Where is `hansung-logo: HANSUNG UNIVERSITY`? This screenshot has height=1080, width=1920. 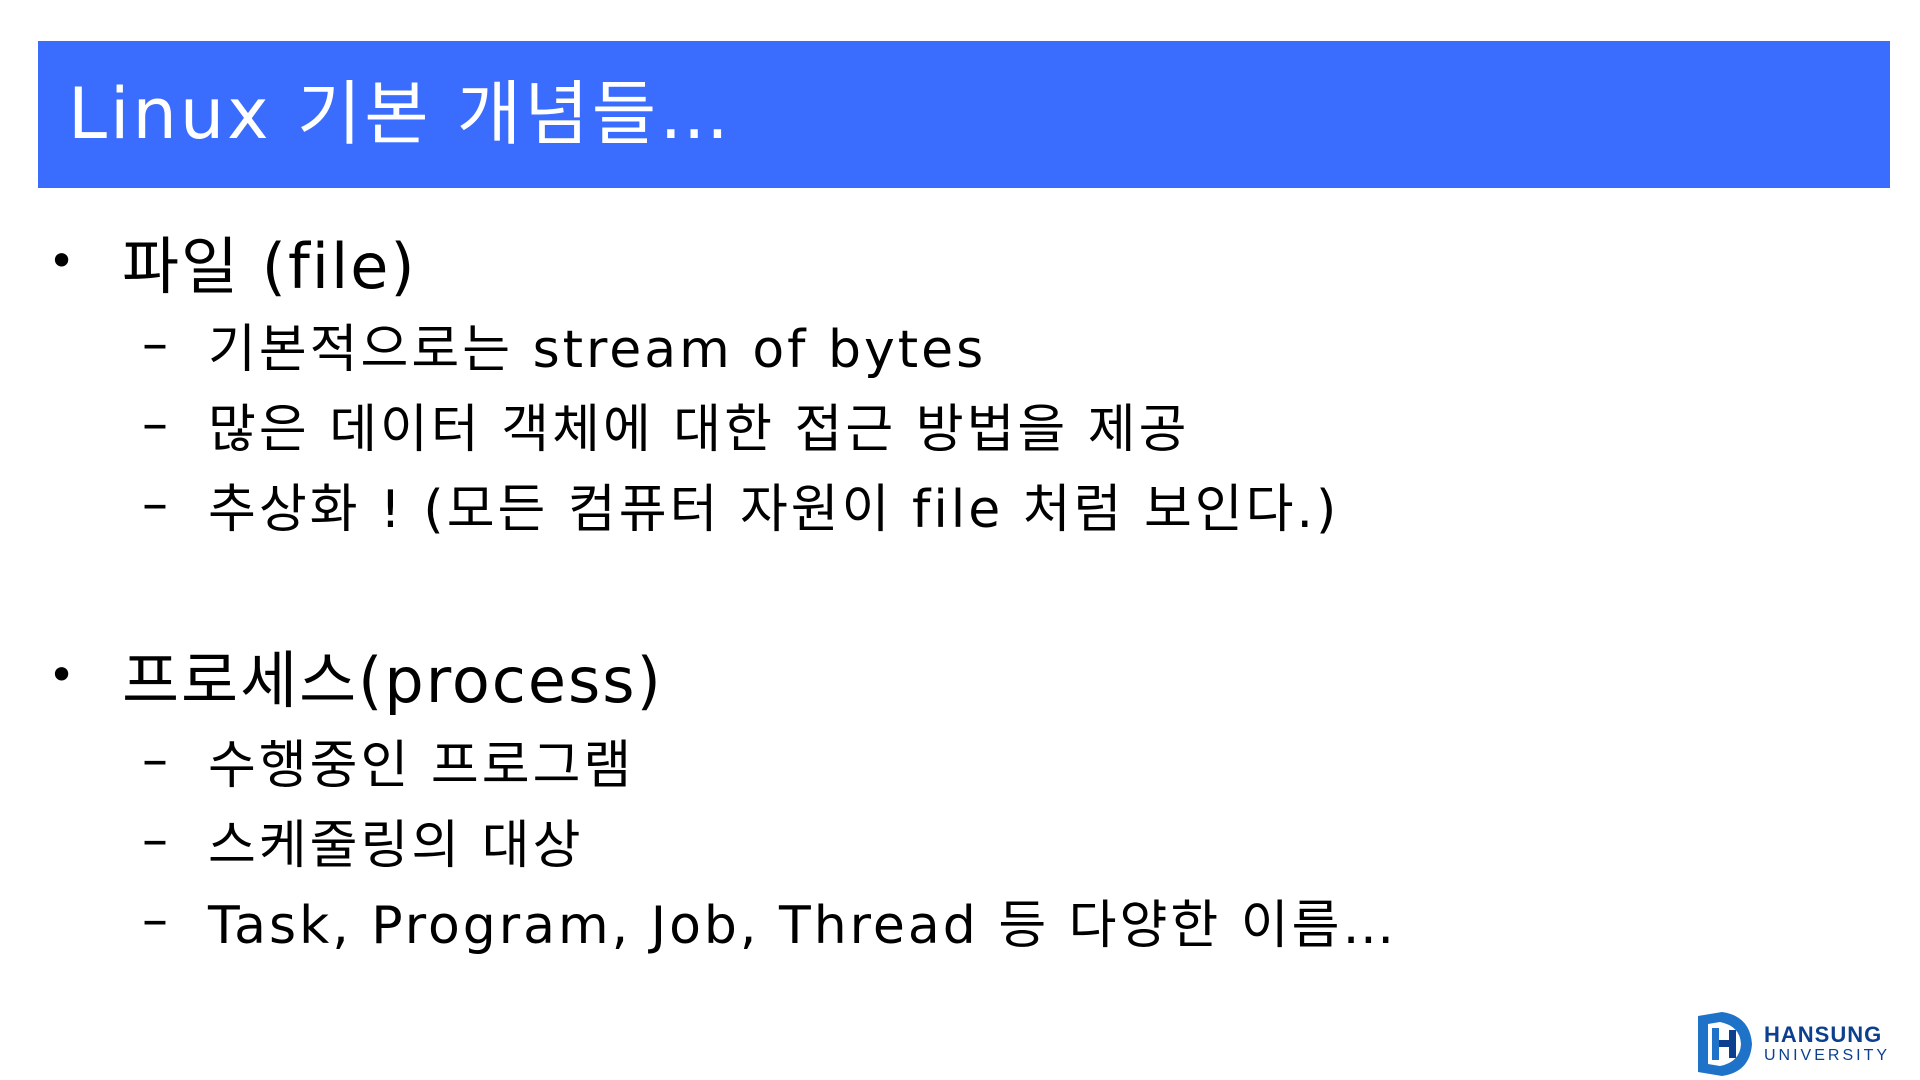
hansung-logo: HANSUNG UNIVERSITY is located at coordinates (1806, 1044).